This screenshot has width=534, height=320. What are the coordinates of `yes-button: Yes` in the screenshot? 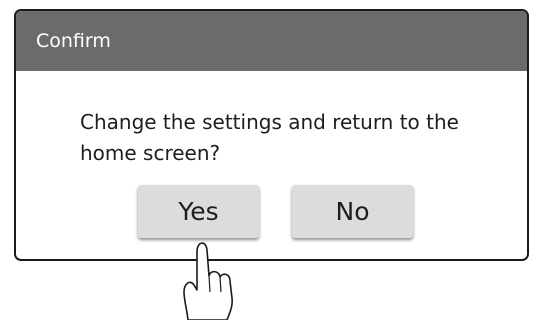 It's located at (198, 211).